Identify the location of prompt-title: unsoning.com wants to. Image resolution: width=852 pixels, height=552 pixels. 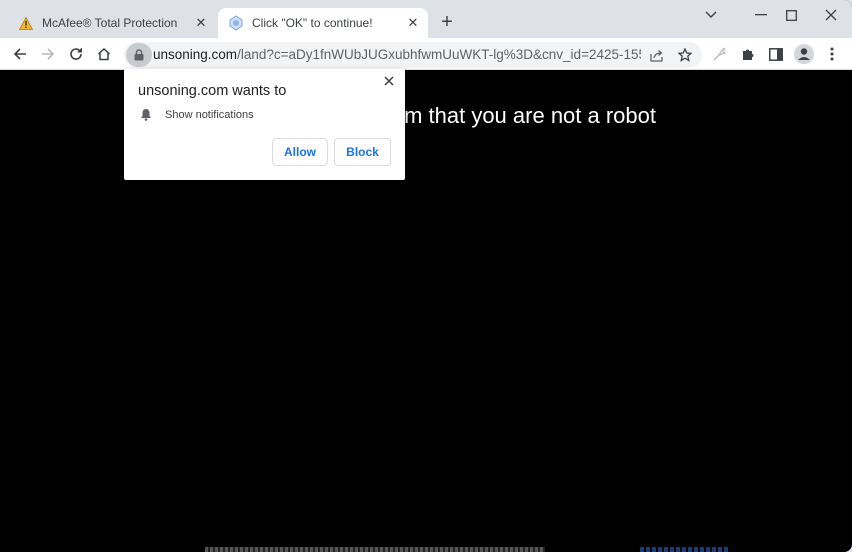
(212, 91).